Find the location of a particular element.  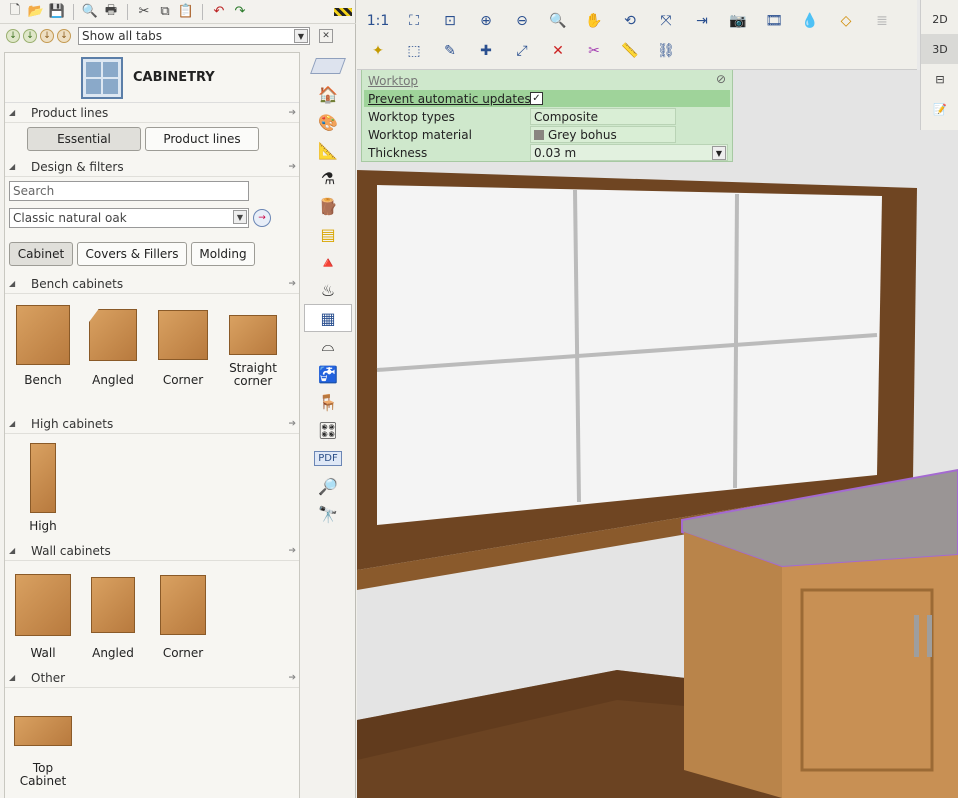

molding-filter-button: Molding is located at coordinates (223, 254).